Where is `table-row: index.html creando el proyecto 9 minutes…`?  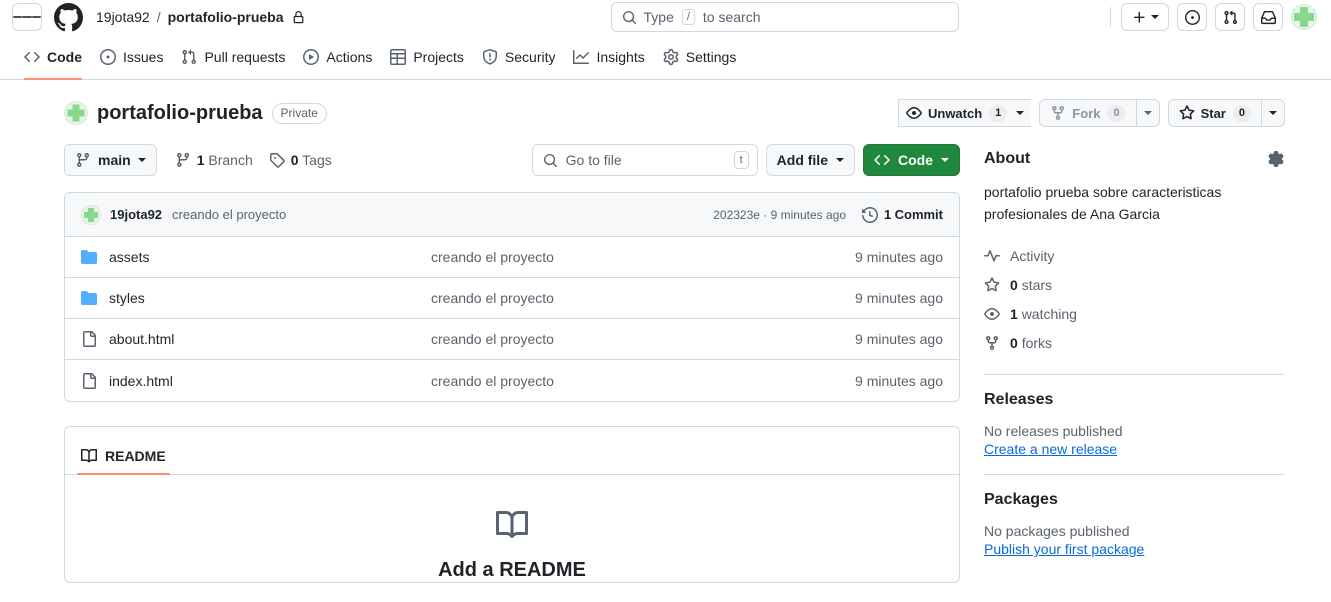 table-row: index.html creando el proyecto 9 minutes… is located at coordinates (512, 380).